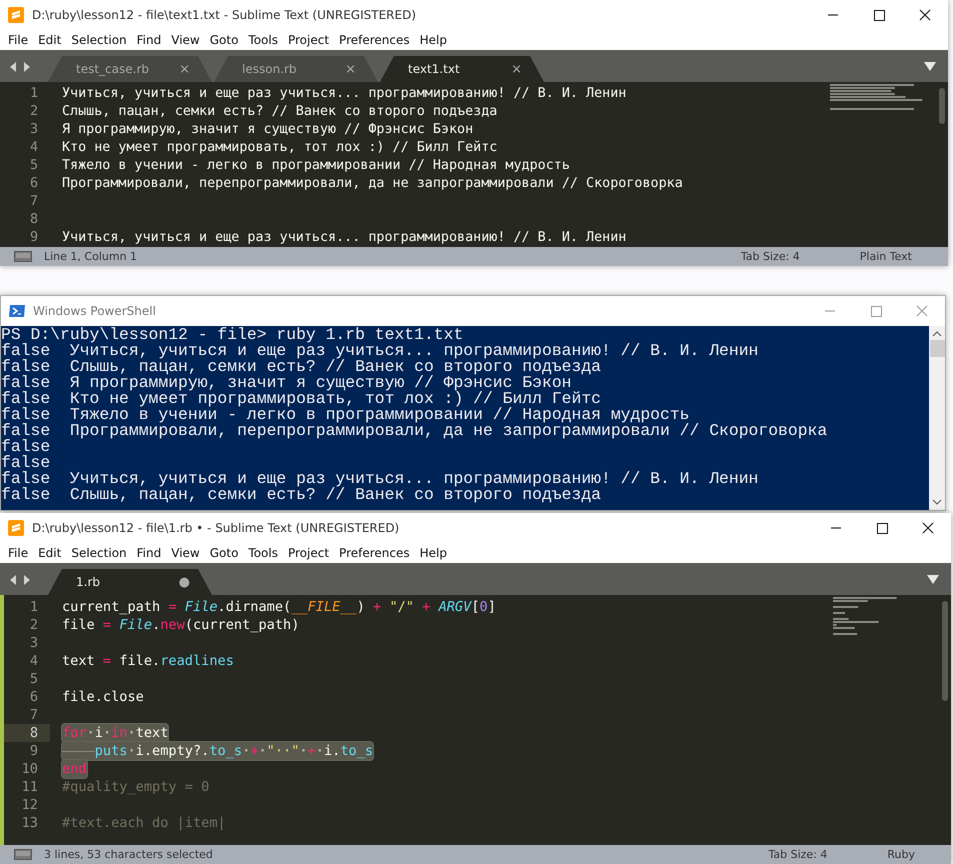 This screenshot has width=953, height=864. Describe the element at coordinates (136, 787) in the screenshot. I see `code-line: #quality_empty = 0` at that location.